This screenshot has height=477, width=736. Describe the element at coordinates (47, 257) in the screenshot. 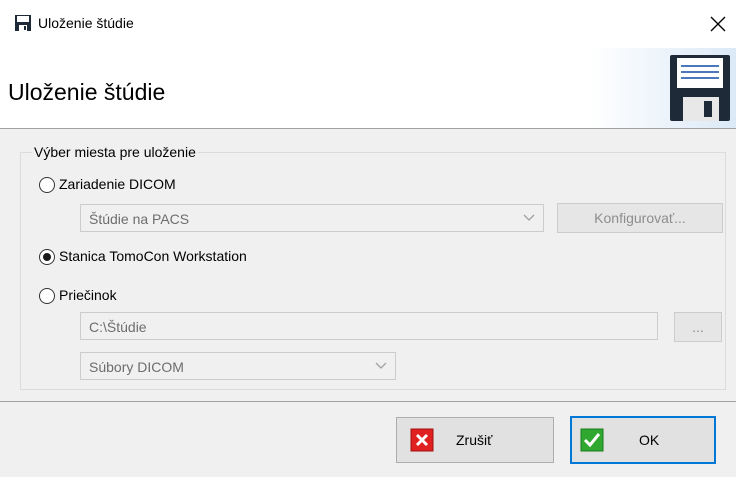

I see `radio-workstation` at that location.